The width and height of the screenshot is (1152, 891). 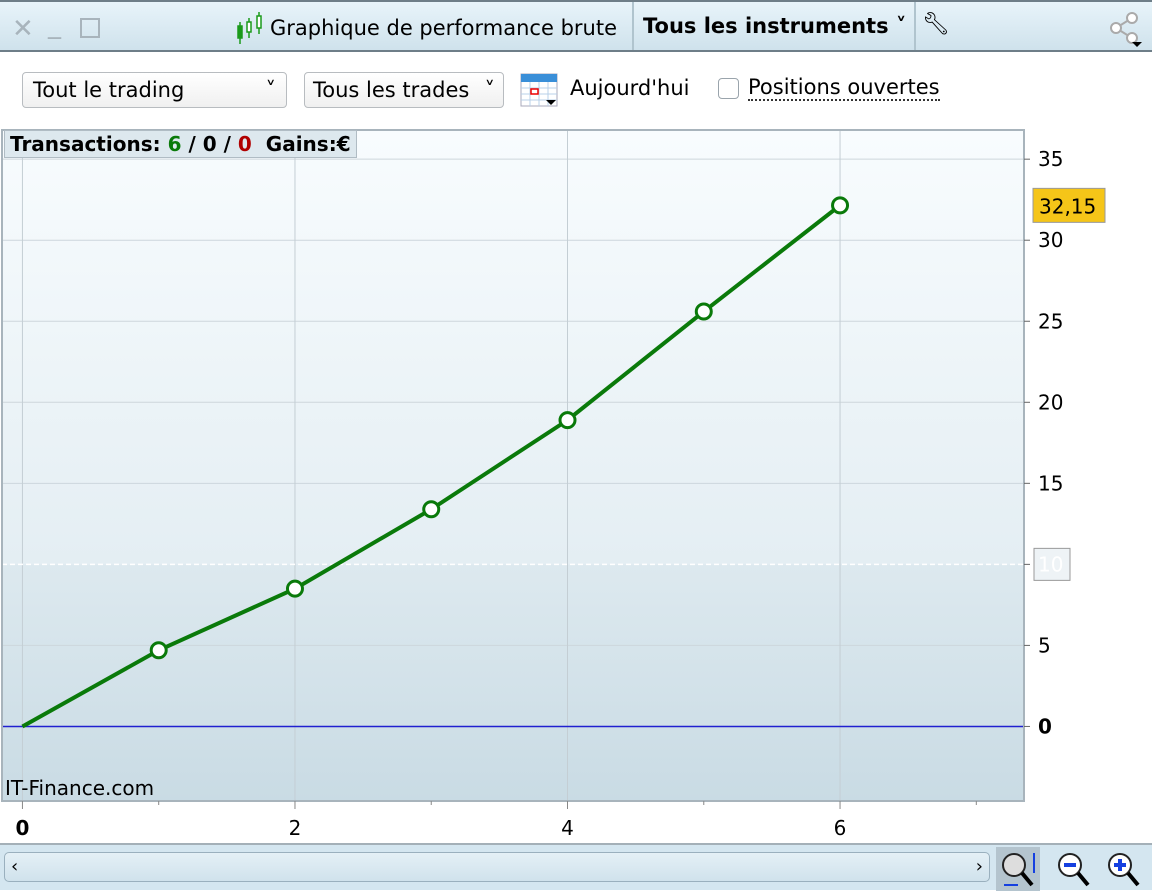 I want to click on window-title: Graphique de performance brute, so click(x=426, y=28).